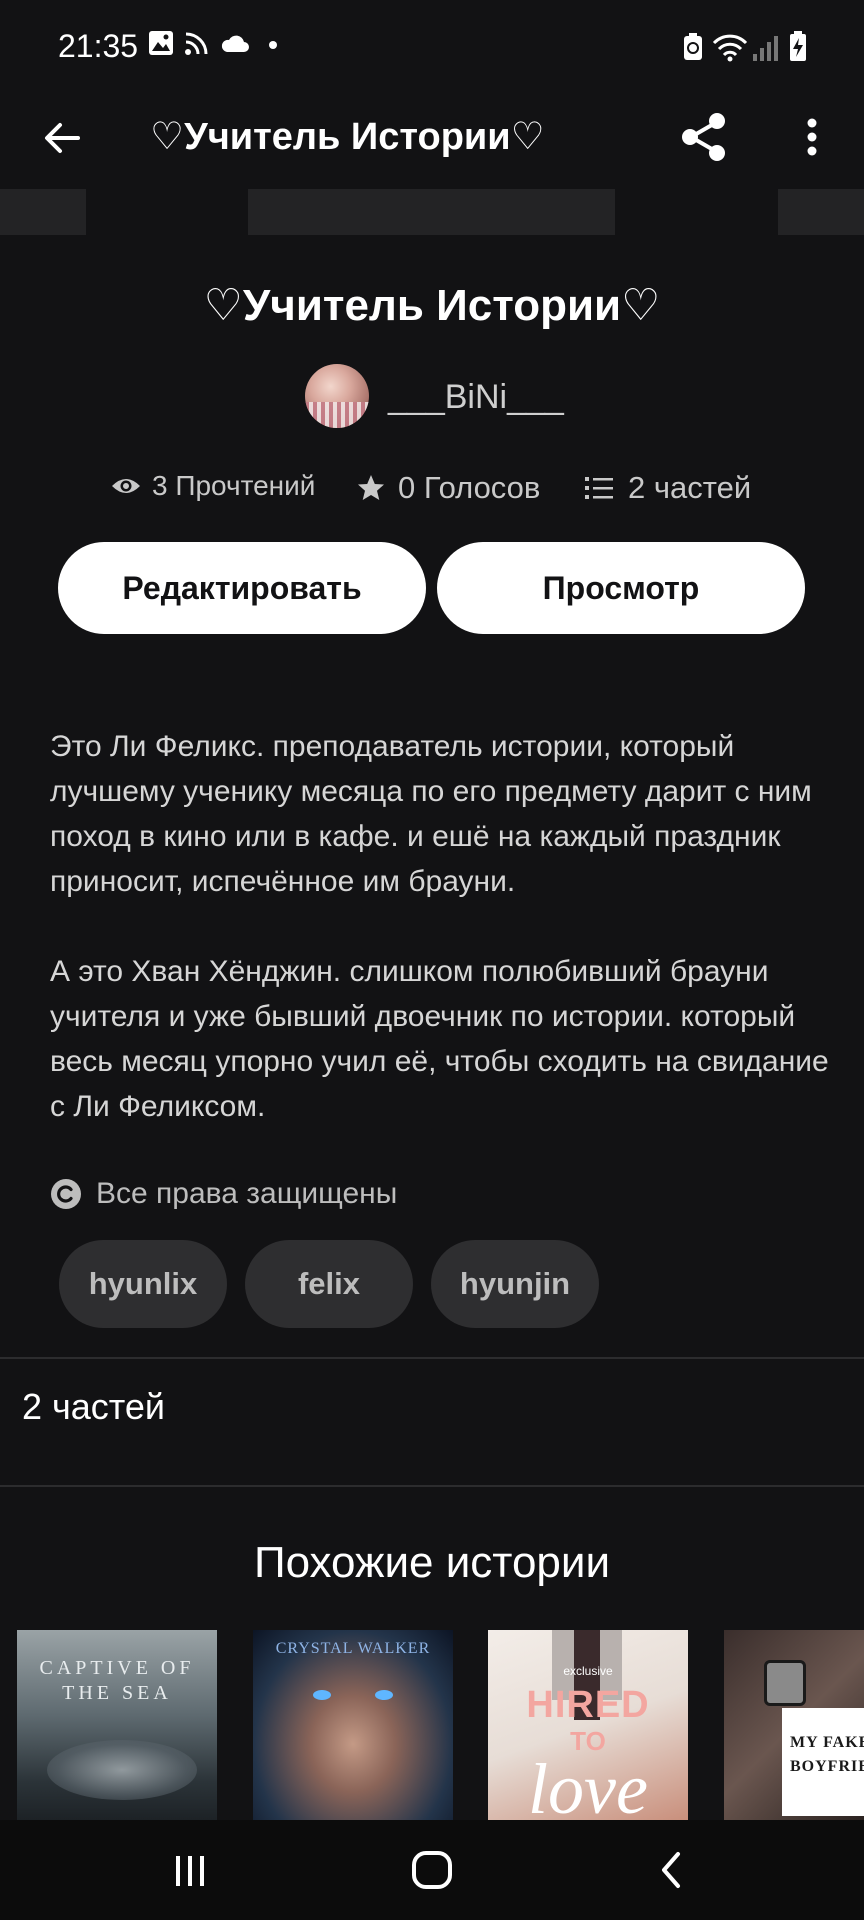  Describe the element at coordinates (827, 1742) in the screenshot. I see `cover-title: MY FAKE` at that location.